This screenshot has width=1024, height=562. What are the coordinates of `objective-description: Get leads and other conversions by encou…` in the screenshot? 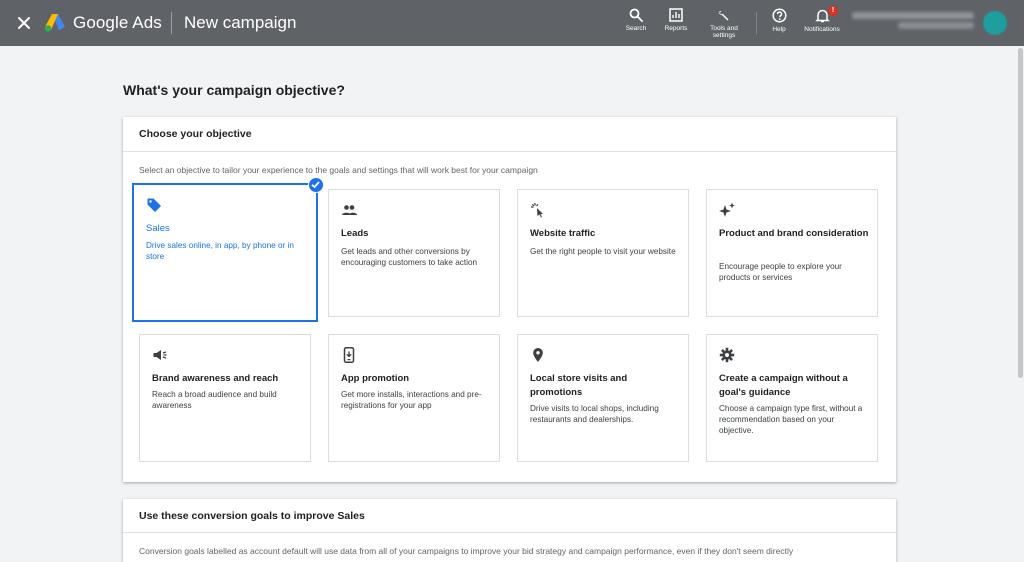 It's located at (409, 257).